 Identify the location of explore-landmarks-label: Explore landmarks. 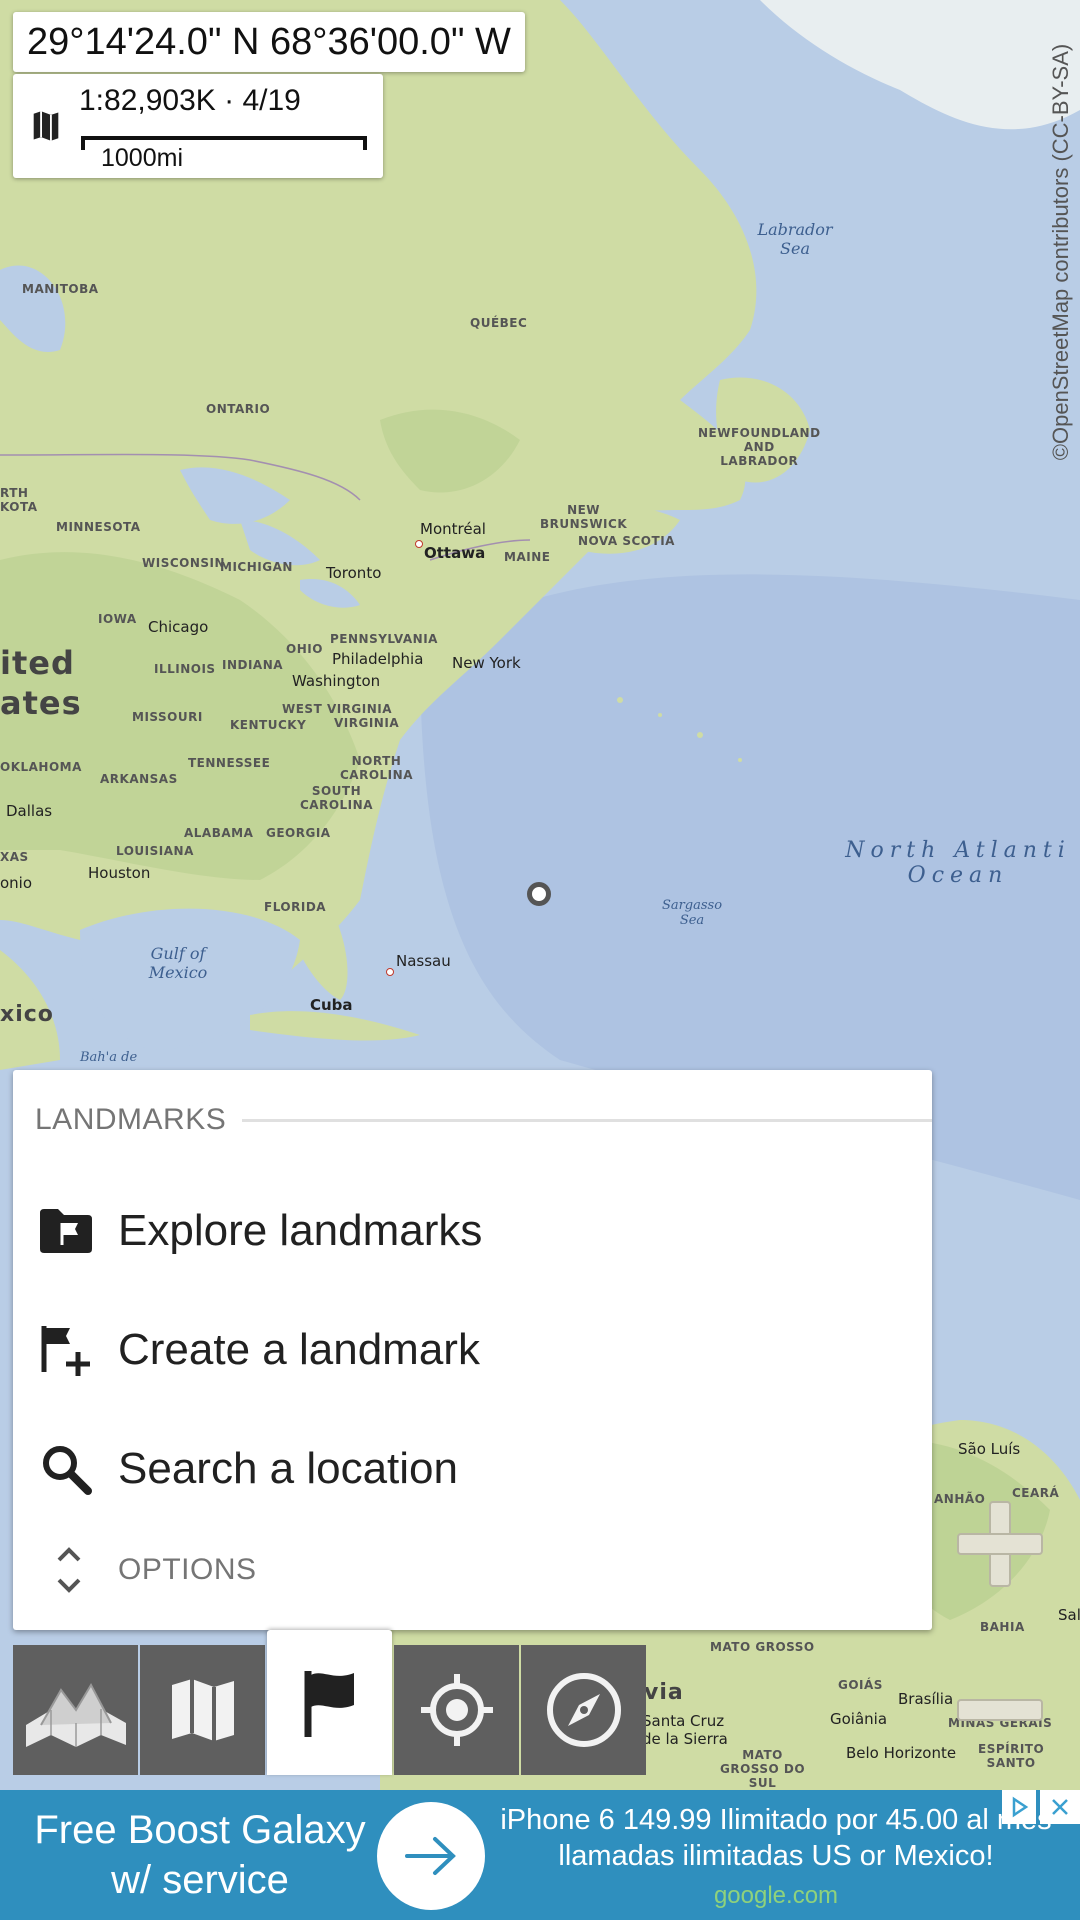
(300, 1230).